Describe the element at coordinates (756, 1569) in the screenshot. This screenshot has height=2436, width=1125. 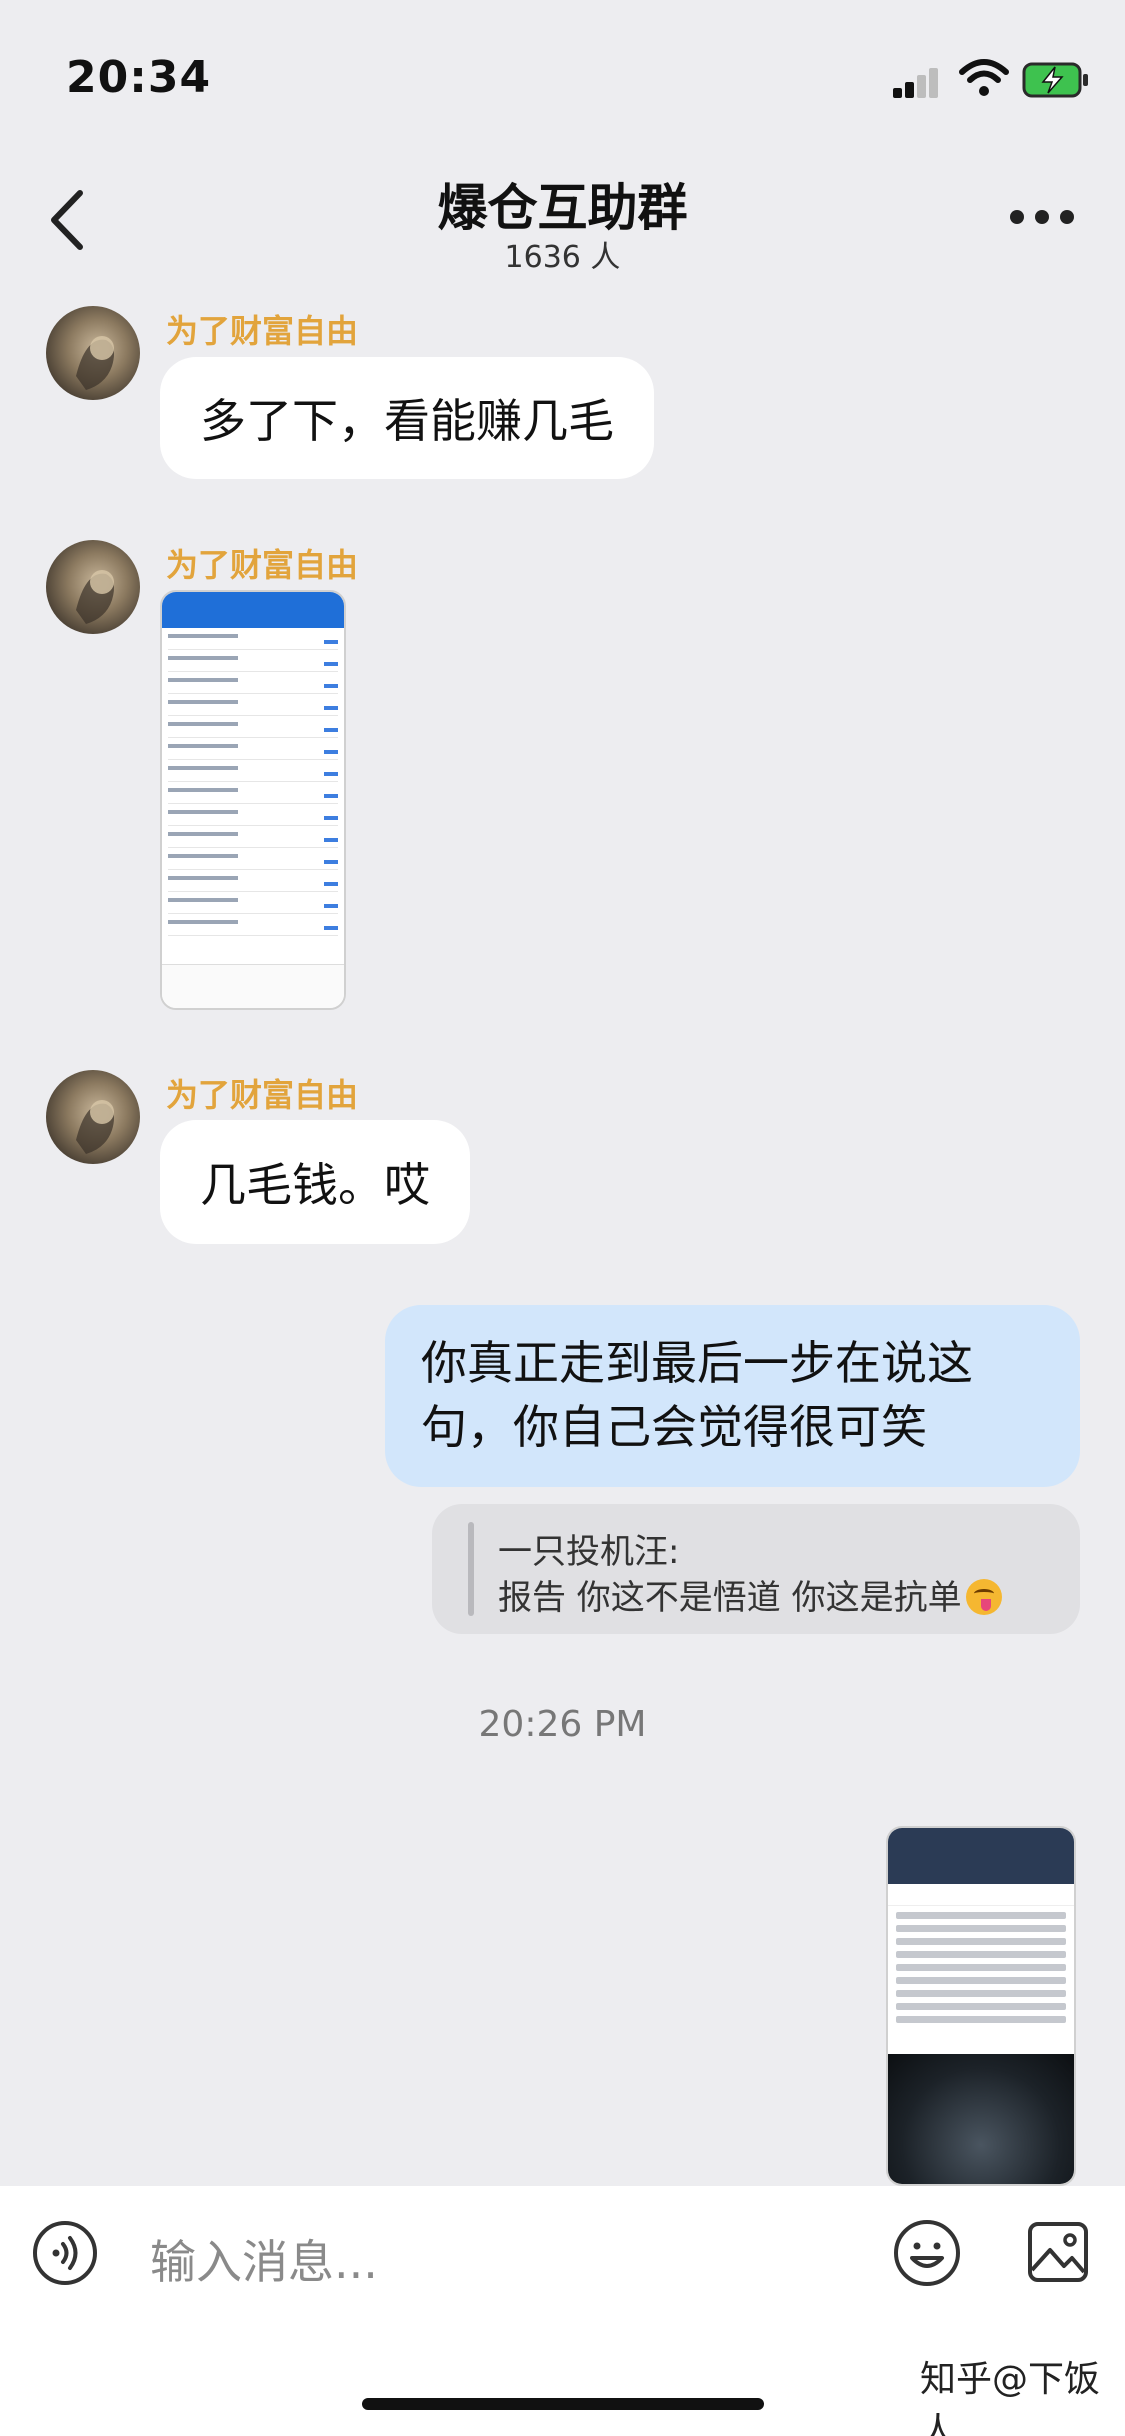
I see `quoted-message: 一只投机汪: 报告 你这不是悟道 你这是抗单` at that location.